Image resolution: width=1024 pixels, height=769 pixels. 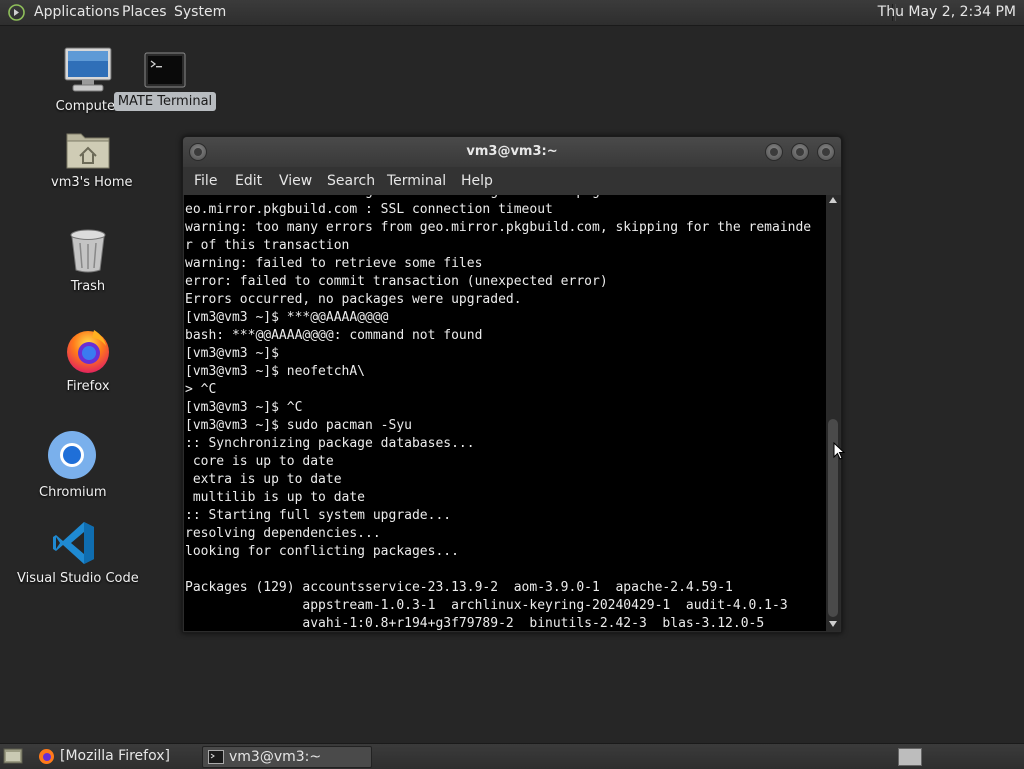 I want to click on menu-file: File, so click(x=205, y=181).